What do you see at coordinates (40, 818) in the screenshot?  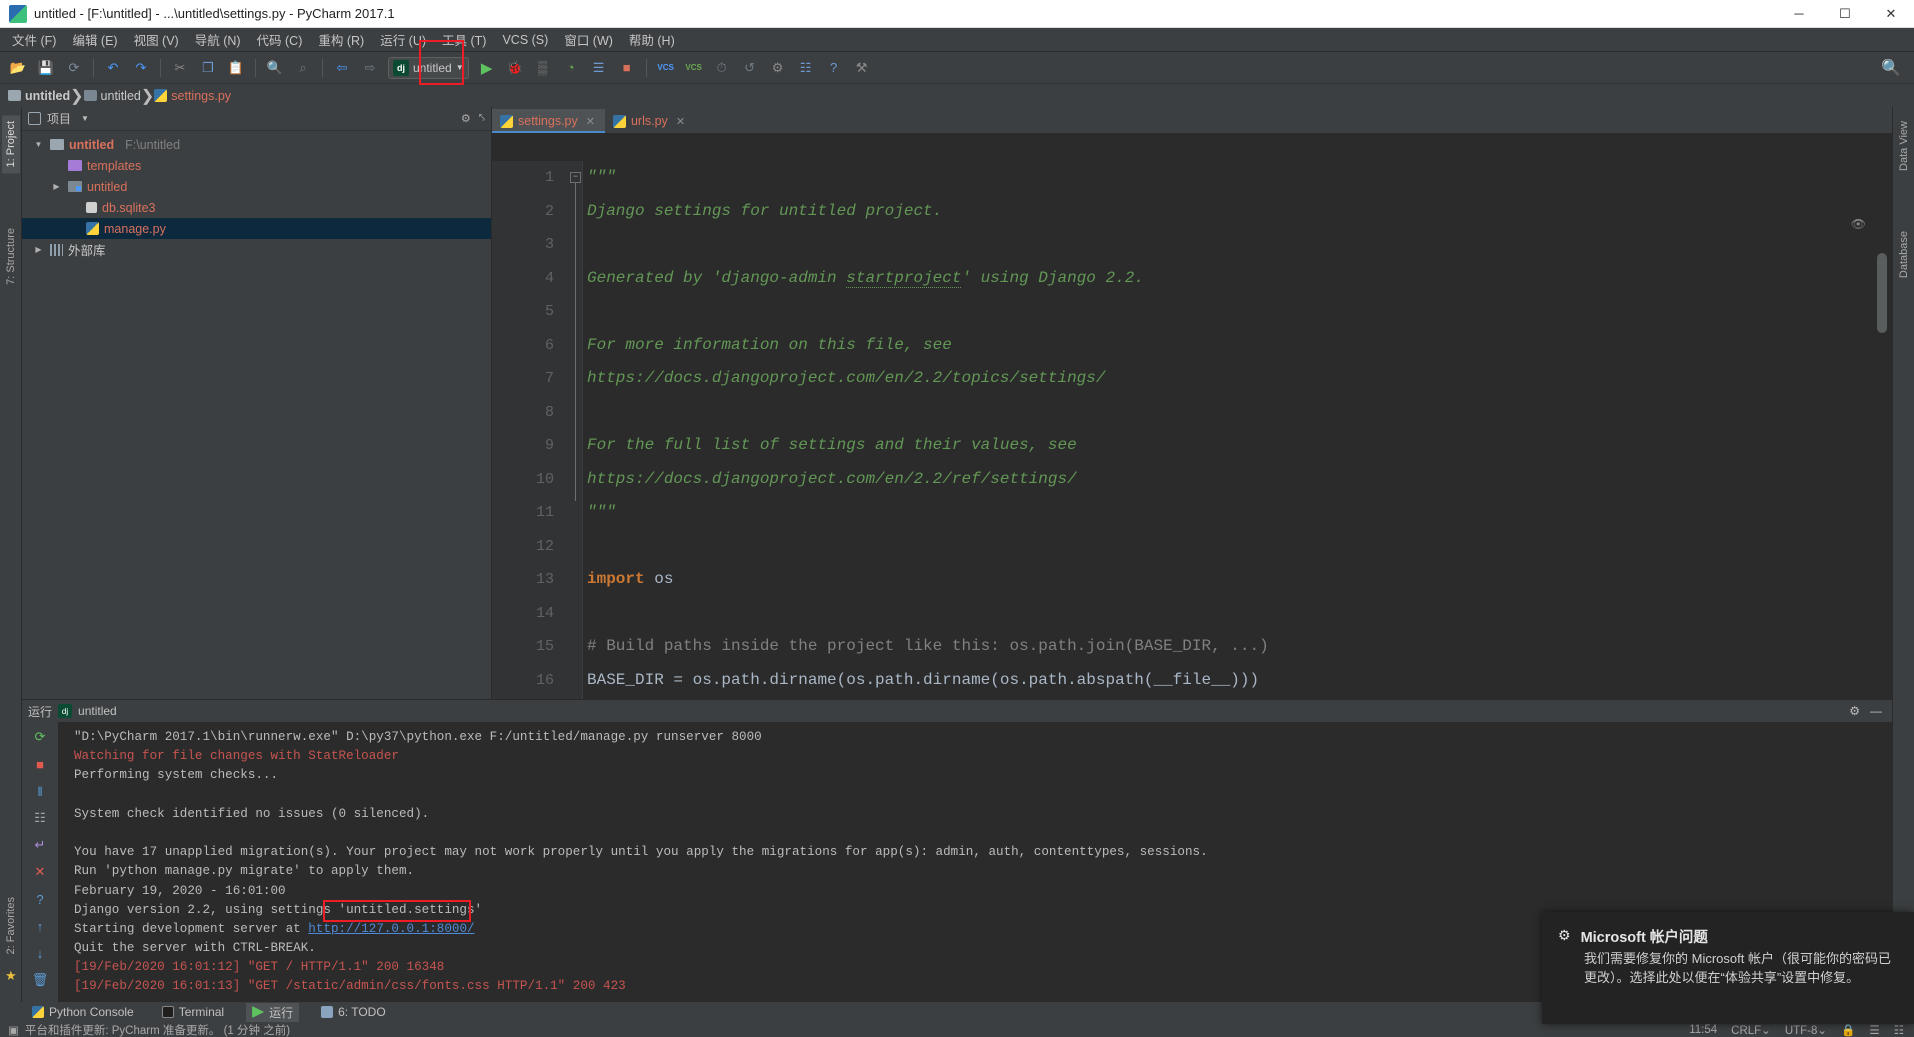 I see `print-icon: ☷` at bounding box center [40, 818].